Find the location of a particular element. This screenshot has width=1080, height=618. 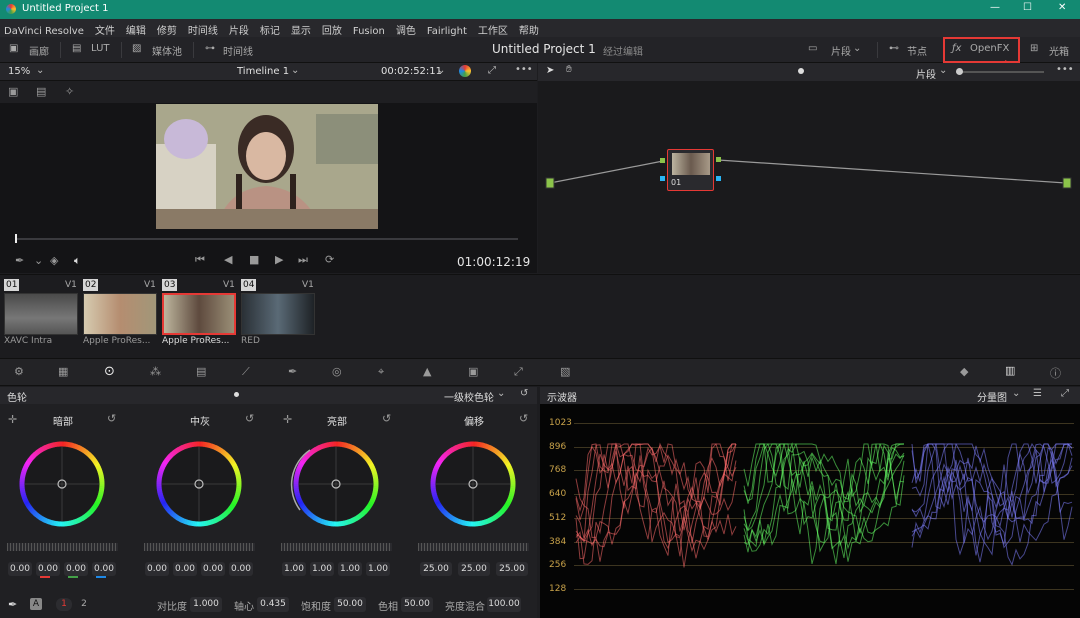

lut-button: LUT is located at coordinates (100, 48).